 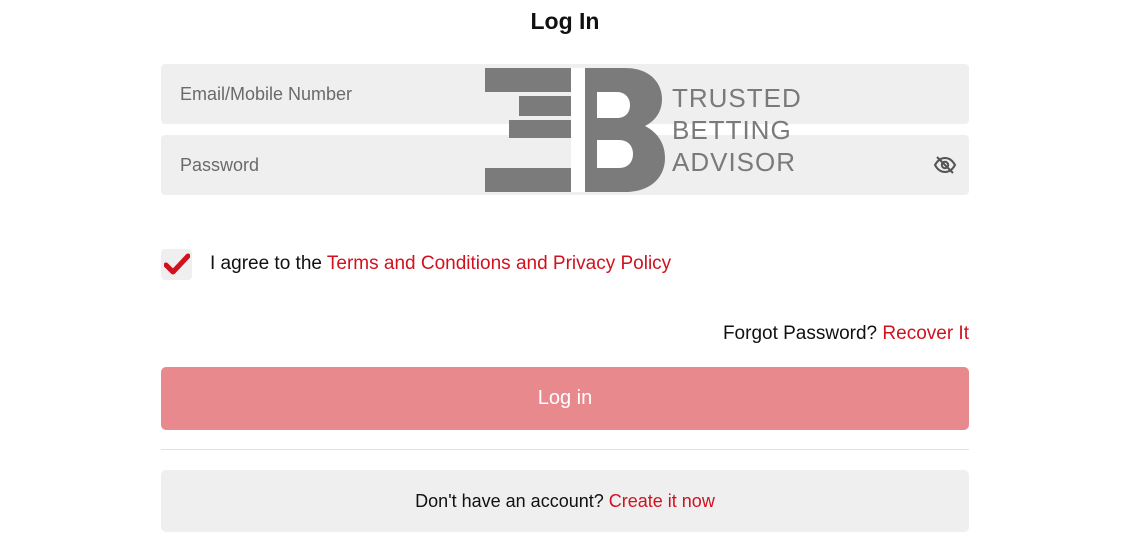 I want to click on terms-link: Terms and Conditions and Privacy Policy, so click(x=499, y=263).